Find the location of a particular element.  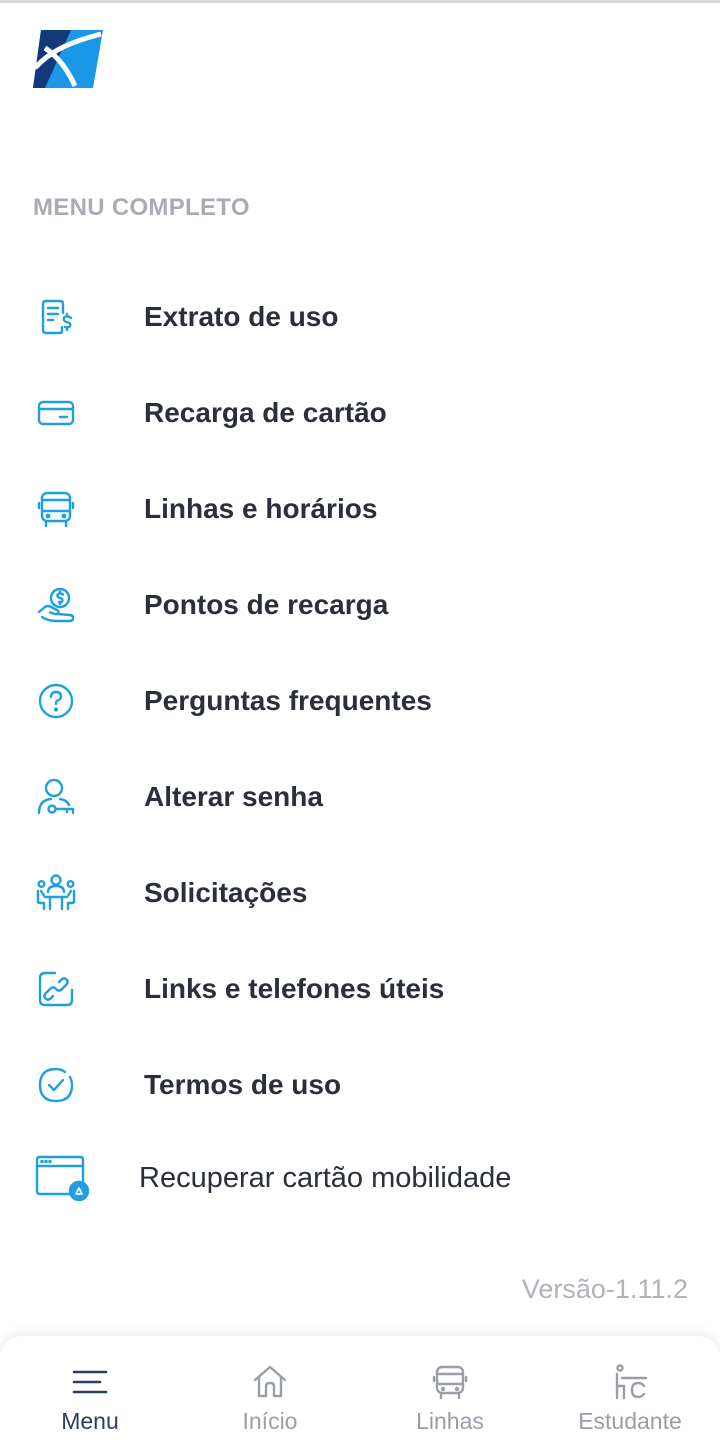

menu-item-pontos: Pontos de recarga is located at coordinates (360, 605).